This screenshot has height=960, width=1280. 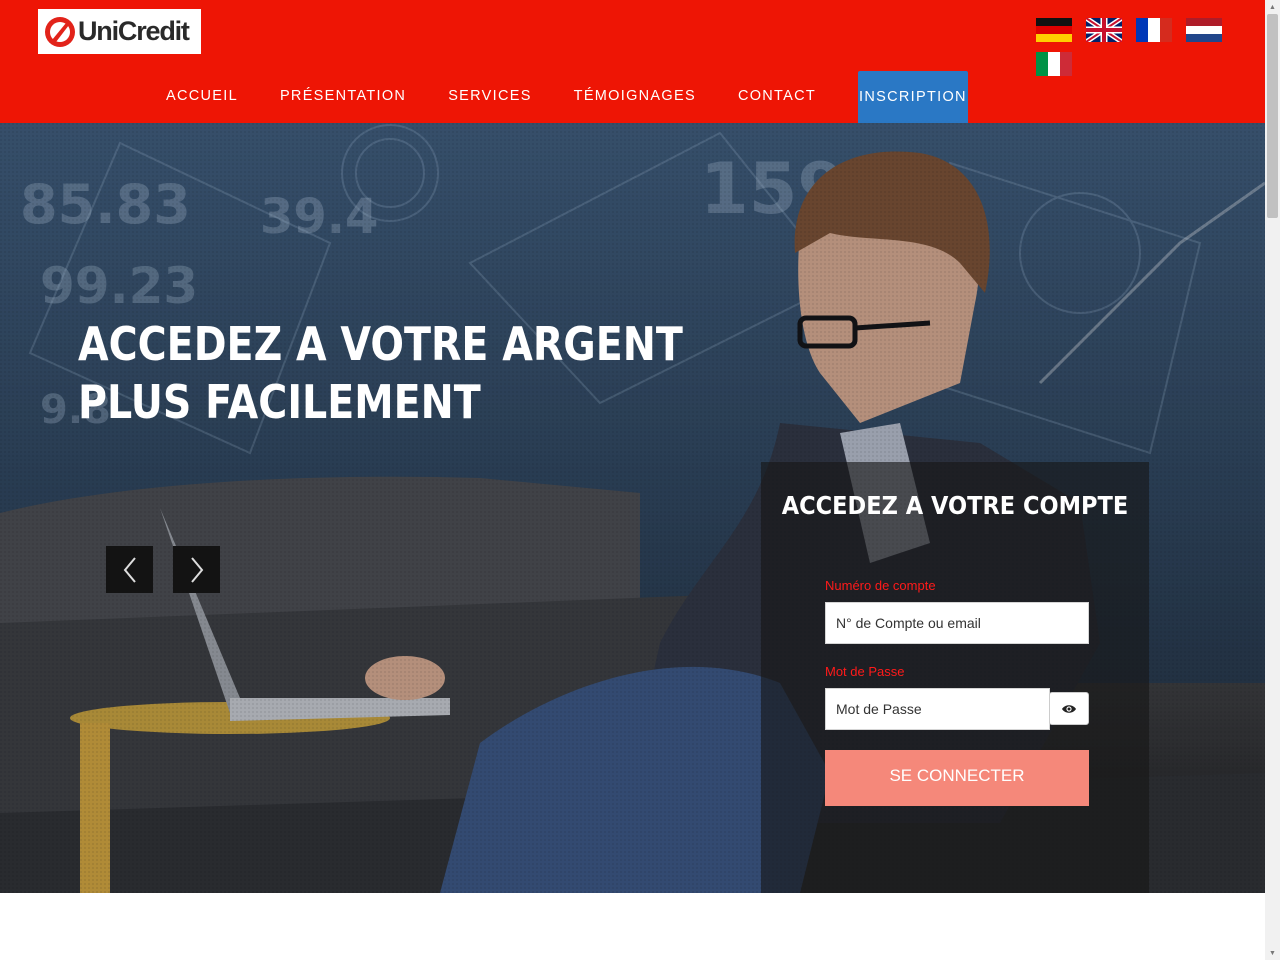 What do you see at coordinates (1154, 30) in the screenshot?
I see `flag-france-icon` at bounding box center [1154, 30].